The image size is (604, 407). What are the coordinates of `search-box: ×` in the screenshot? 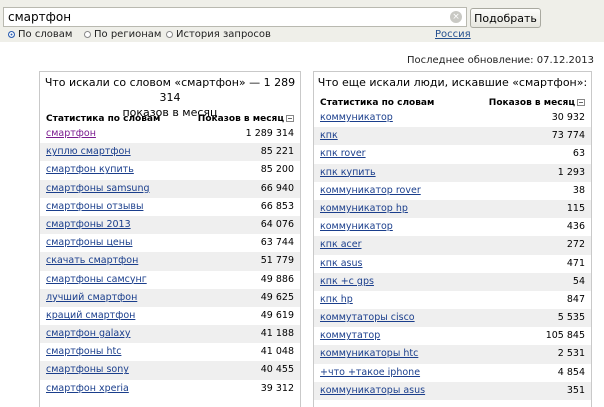 It's located at (235, 17).